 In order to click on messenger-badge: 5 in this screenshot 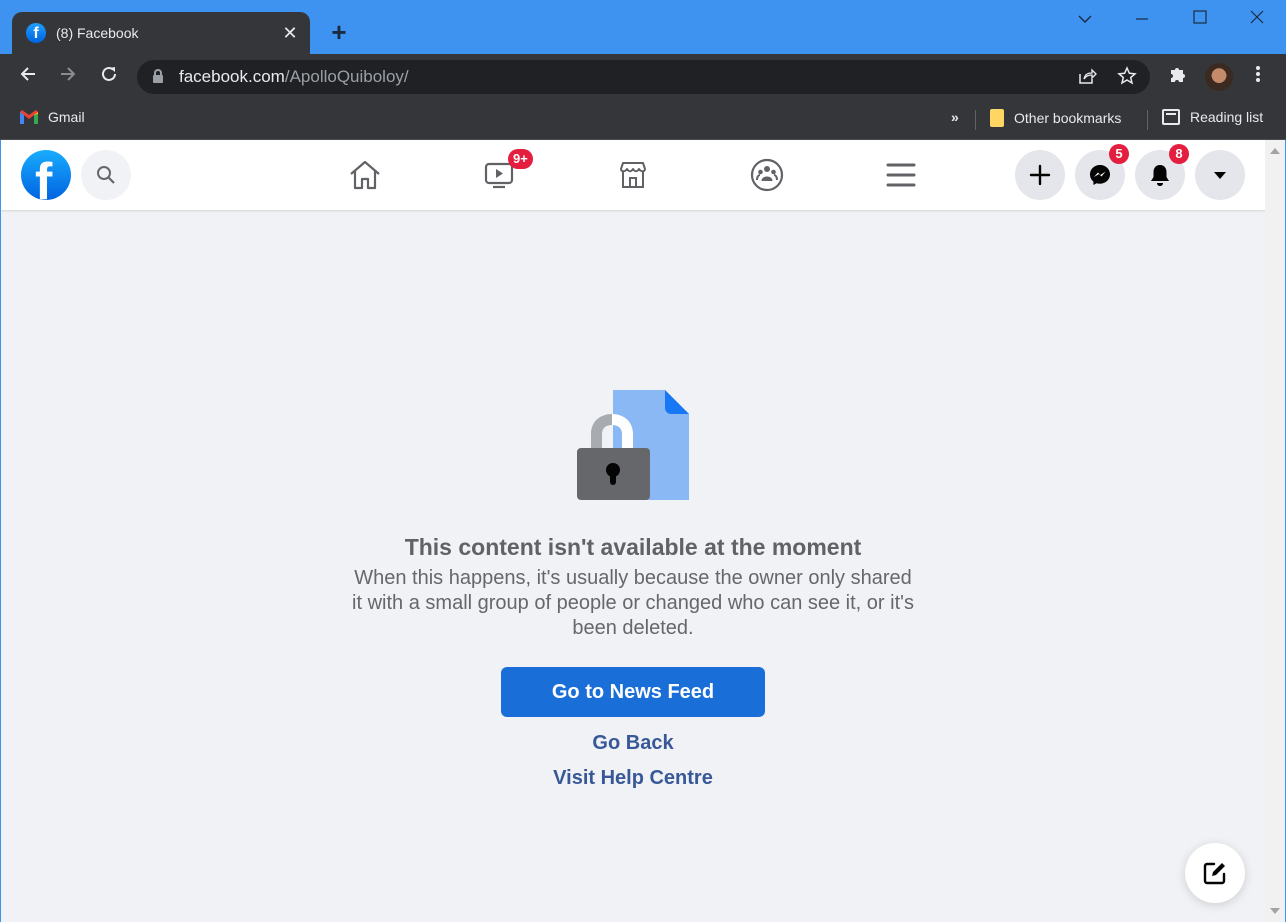, I will do `click(1119, 154)`.